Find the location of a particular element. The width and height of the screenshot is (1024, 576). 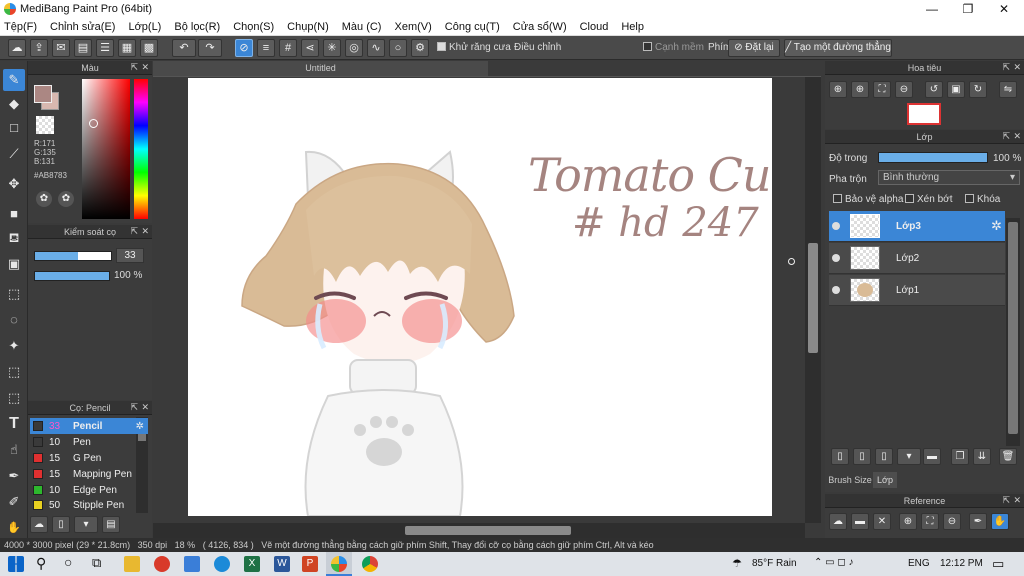

primary-color-swatch is located at coordinates (43, 94).